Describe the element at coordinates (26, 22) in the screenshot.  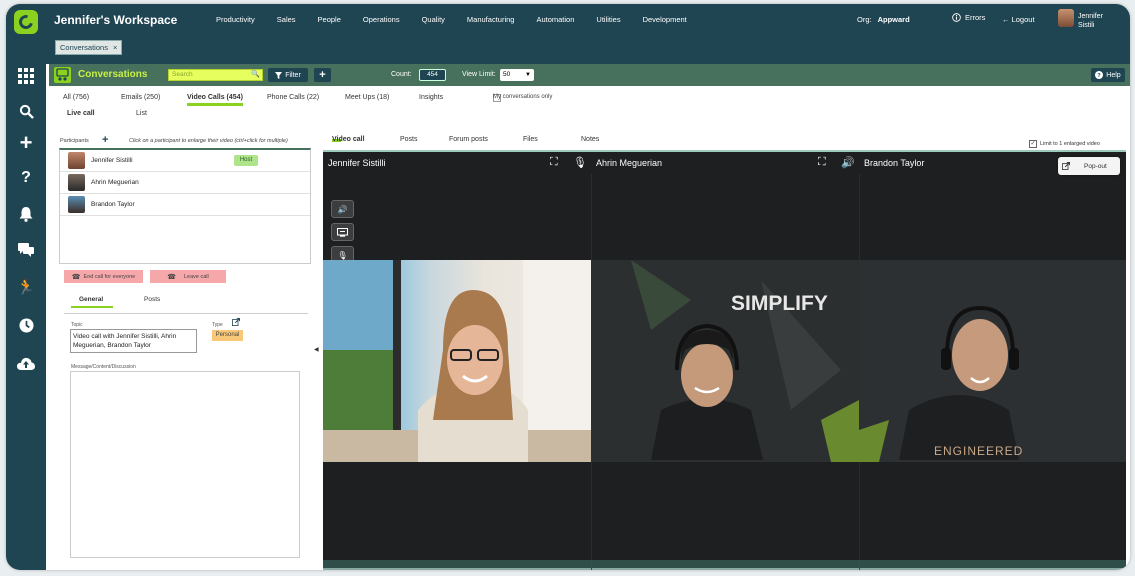
I see `app-logo` at that location.